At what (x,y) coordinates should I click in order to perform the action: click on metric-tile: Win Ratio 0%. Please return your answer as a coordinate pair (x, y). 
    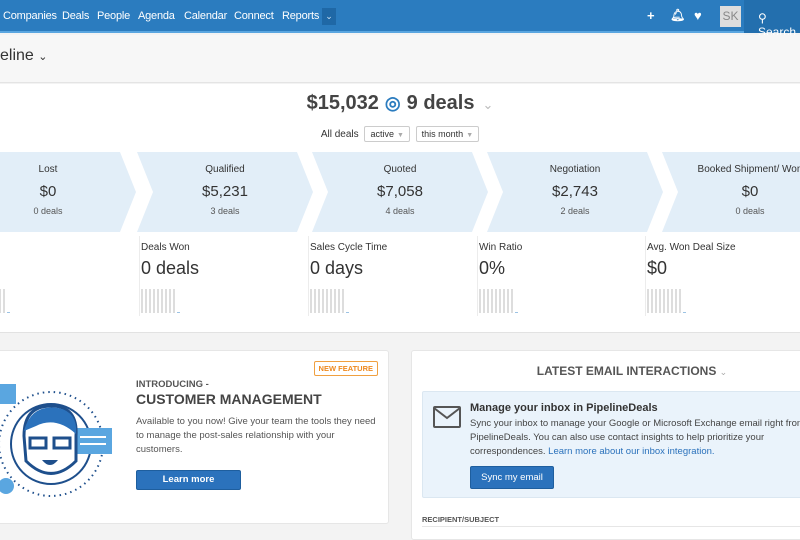
    Looking at the image, I should click on (561, 276).